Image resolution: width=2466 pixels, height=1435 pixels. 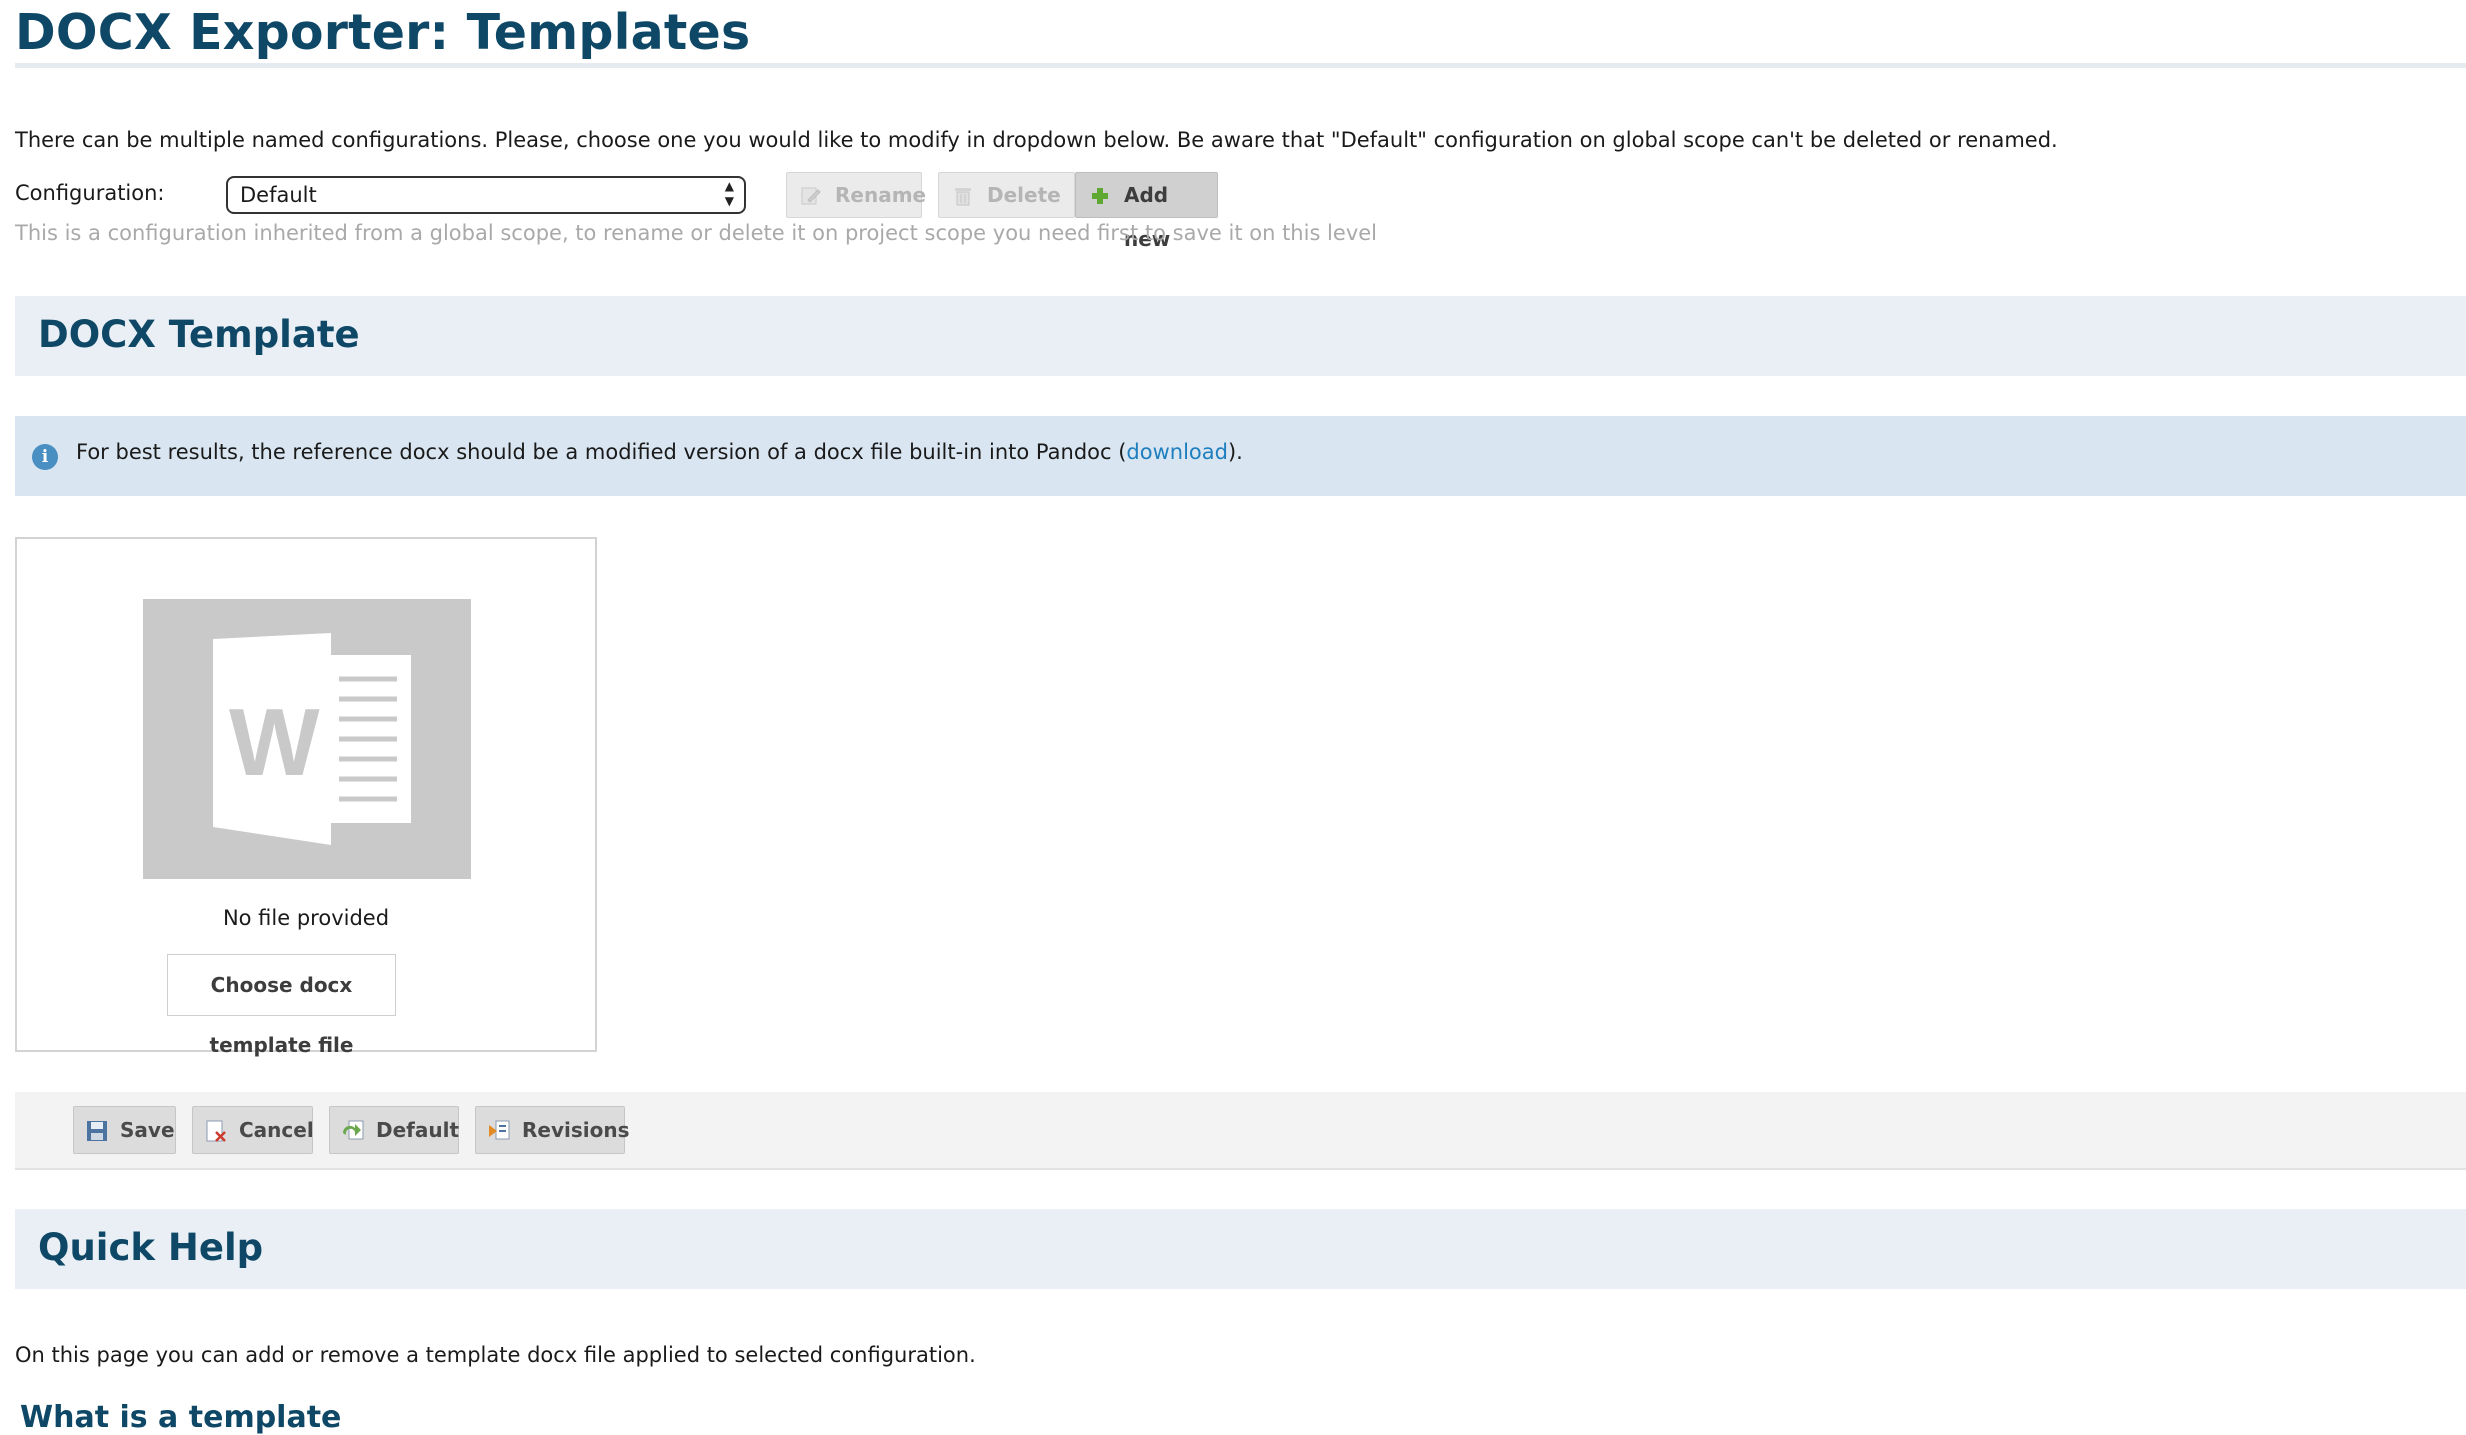 What do you see at coordinates (963, 197) in the screenshot?
I see `trash-icon` at bounding box center [963, 197].